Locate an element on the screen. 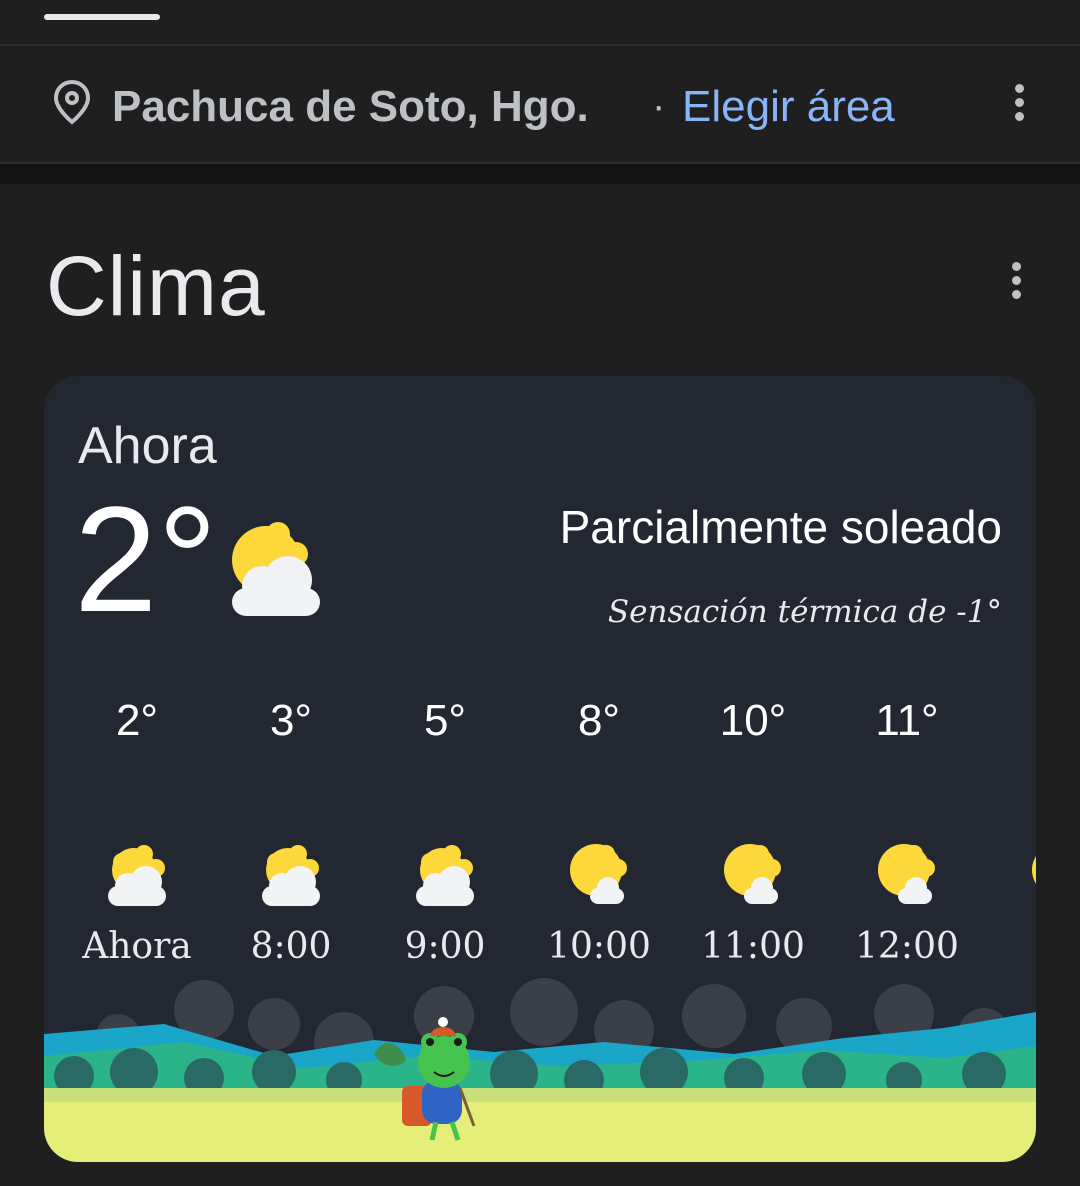 This screenshot has width=1080, height=1186. hourly-item: 3° 8:00 is located at coordinates (291, 831).